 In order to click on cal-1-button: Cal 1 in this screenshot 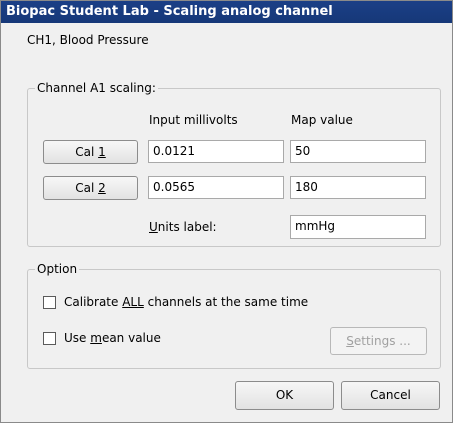, I will do `click(90, 152)`.